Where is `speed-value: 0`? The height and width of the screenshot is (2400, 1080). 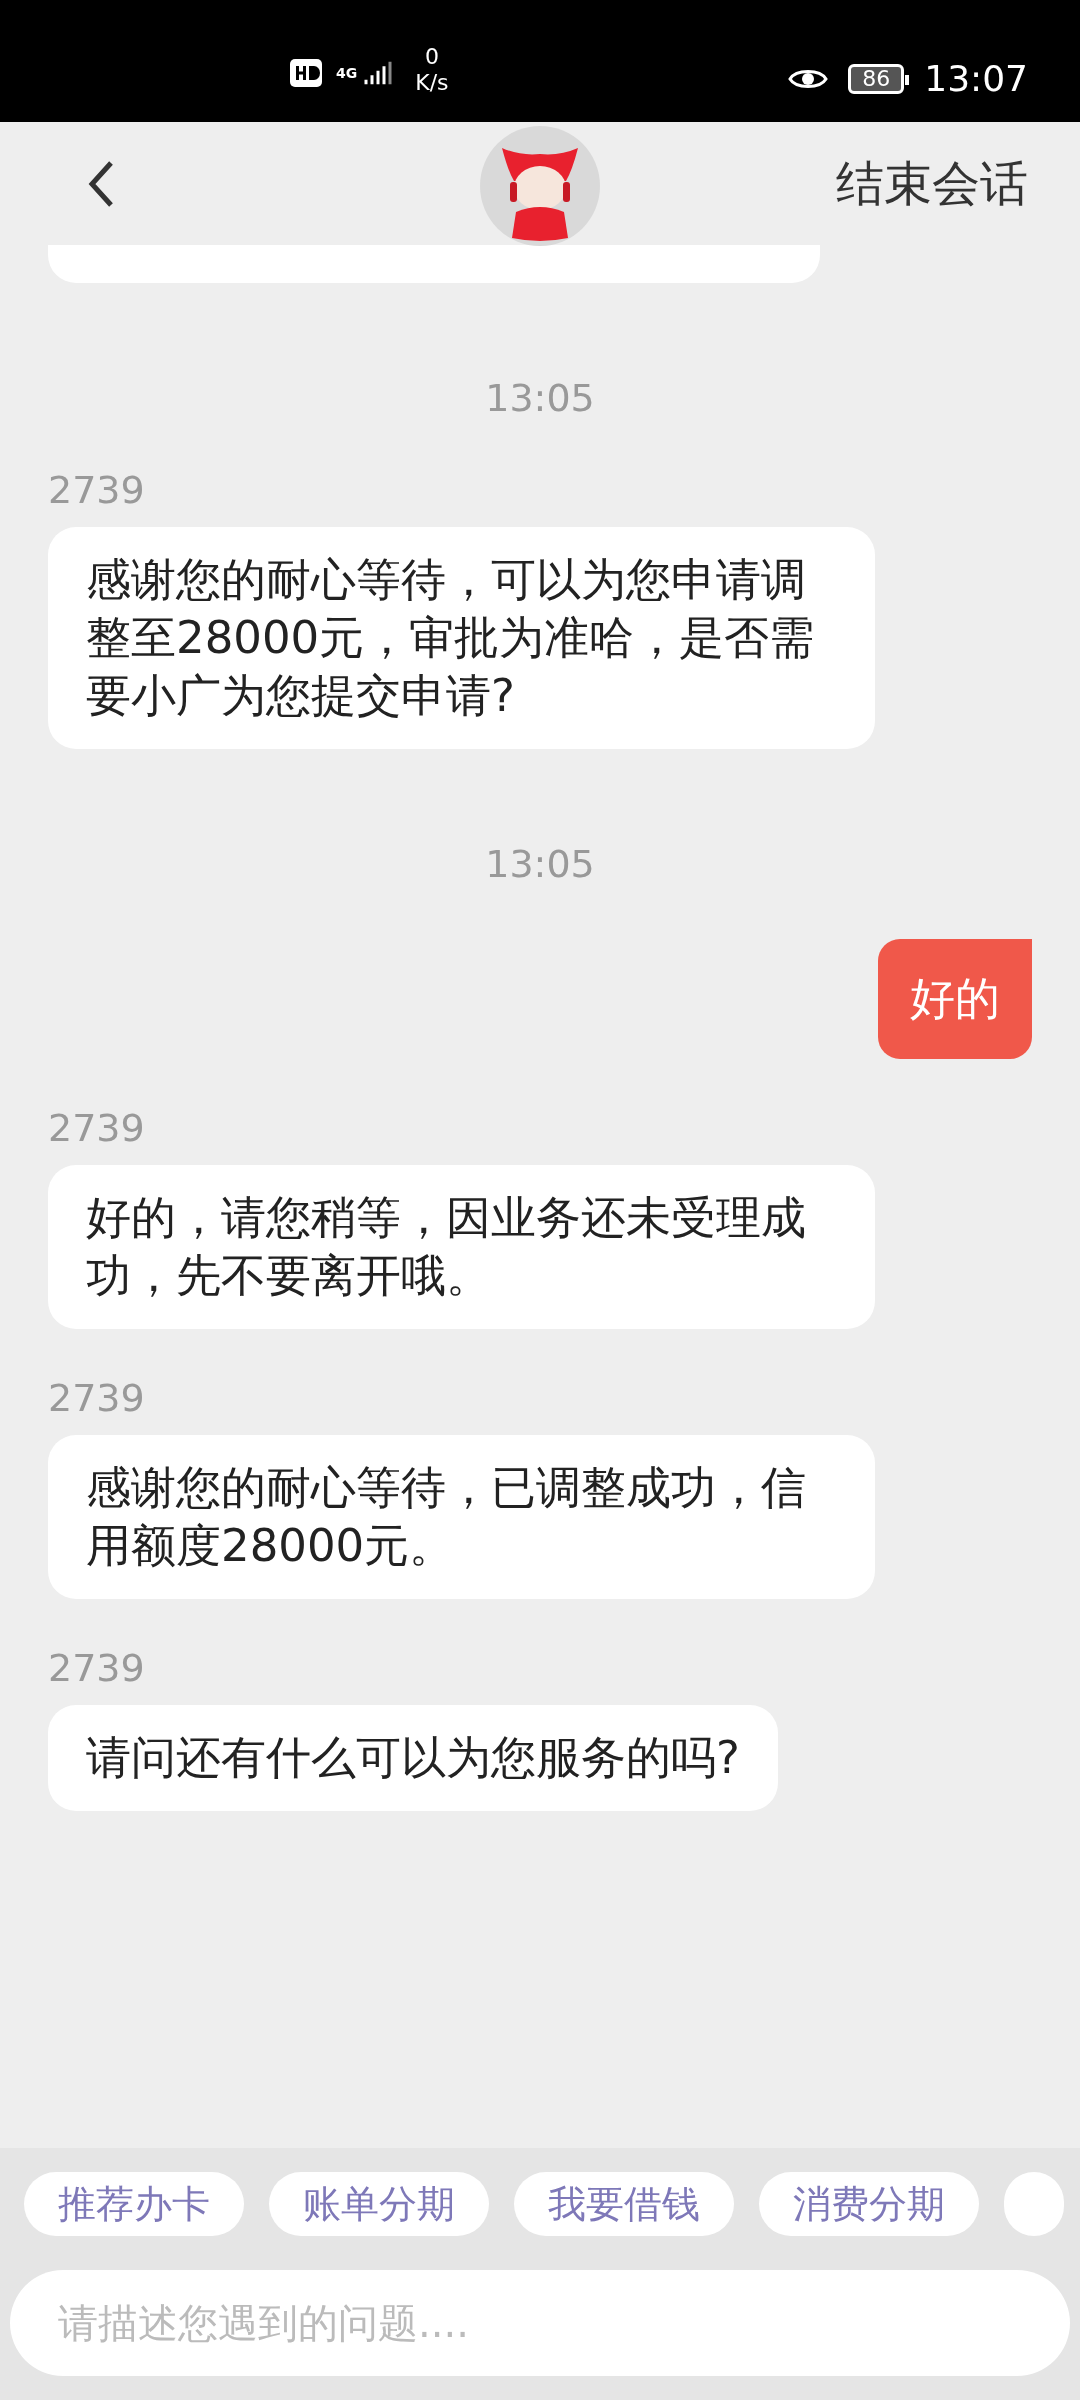
speed-value: 0 is located at coordinates (431, 57).